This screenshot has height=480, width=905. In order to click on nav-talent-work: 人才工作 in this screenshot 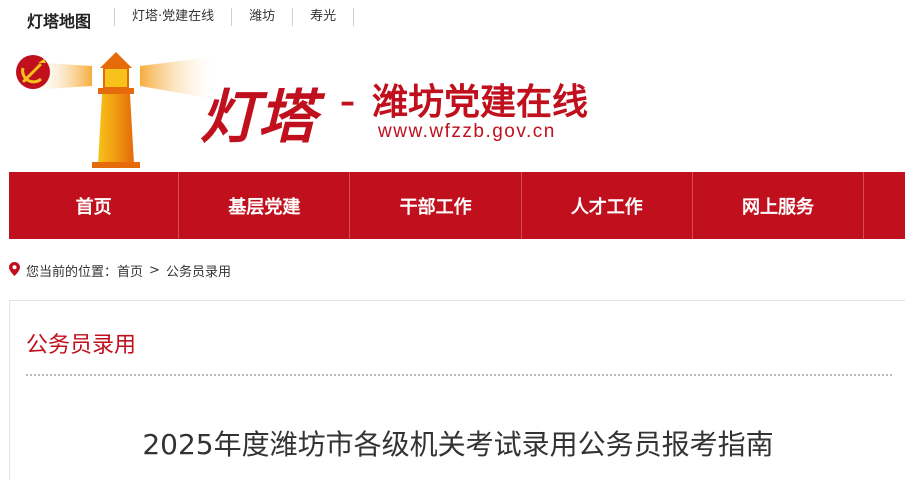, I will do `click(607, 205)`.